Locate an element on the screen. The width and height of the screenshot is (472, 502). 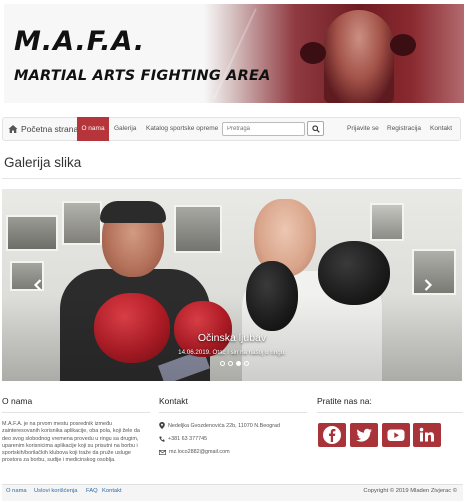
phone-icon is located at coordinates (162, 439).